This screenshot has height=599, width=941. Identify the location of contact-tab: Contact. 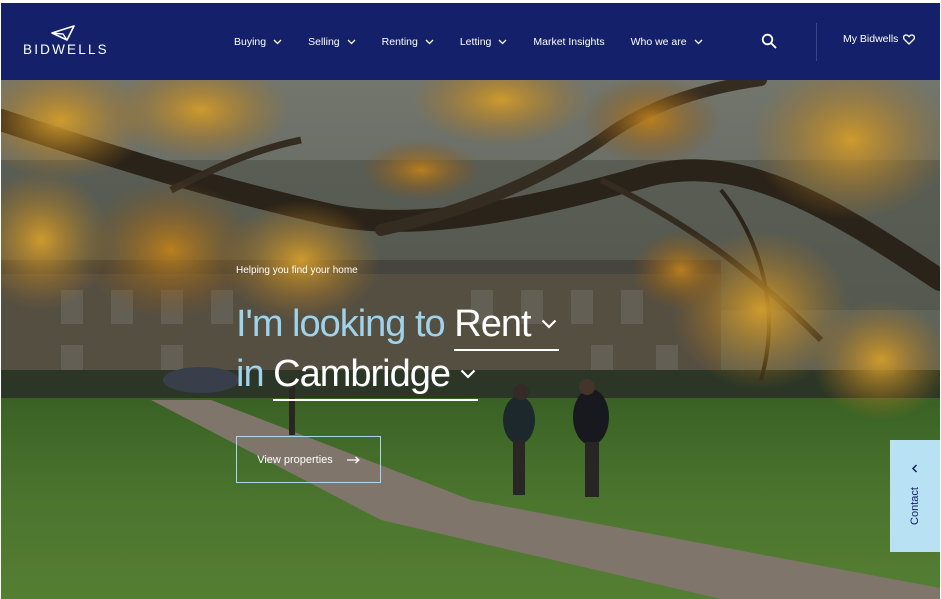
(915, 496).